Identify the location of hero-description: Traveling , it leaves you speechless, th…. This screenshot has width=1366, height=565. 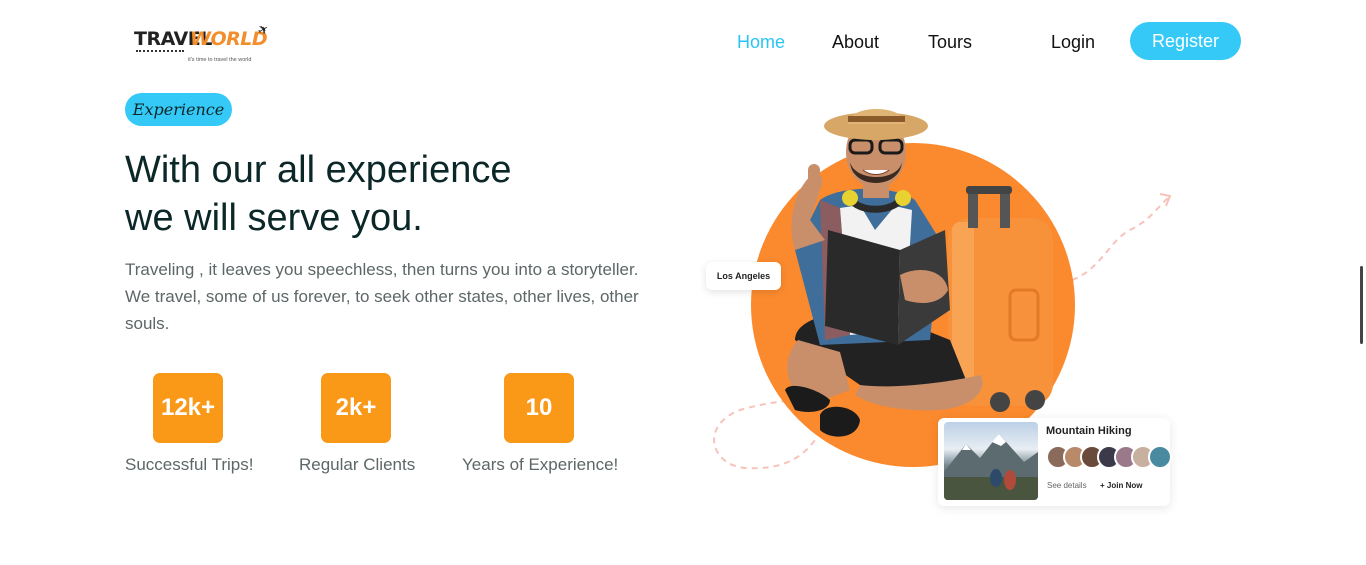
(397, 296).